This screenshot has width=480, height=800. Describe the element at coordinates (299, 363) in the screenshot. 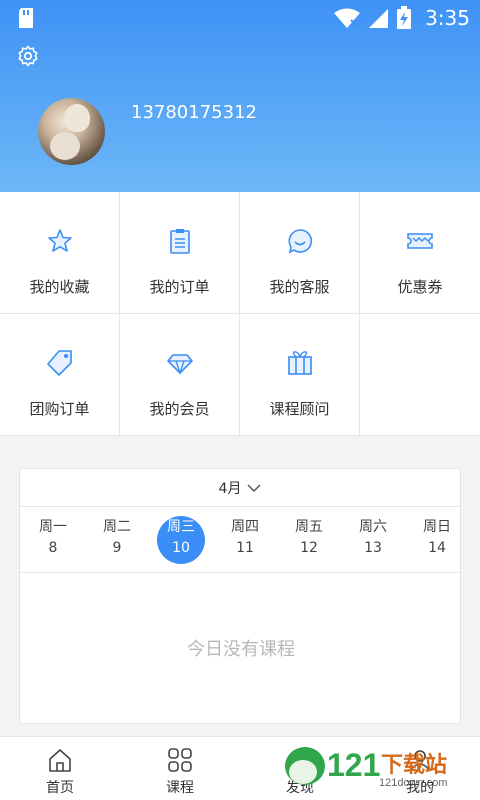

I see `gift-icon` at that location.